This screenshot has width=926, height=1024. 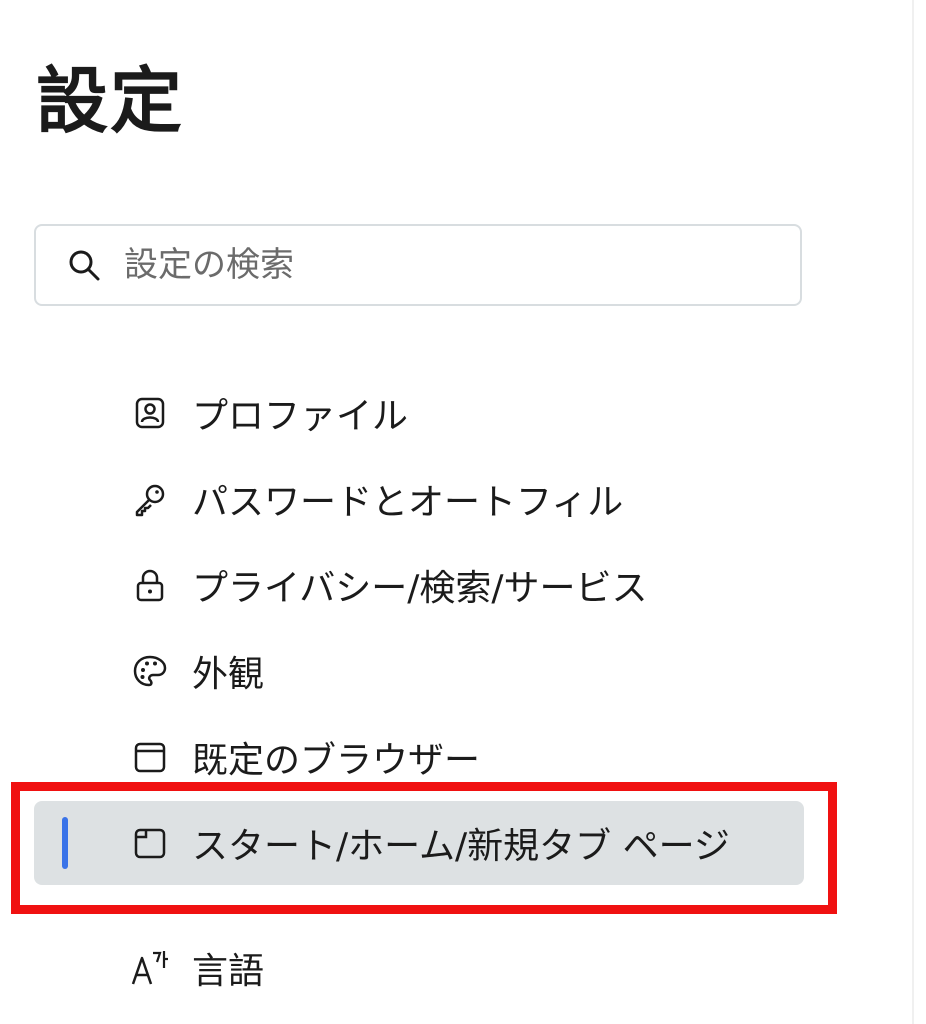 I want to click on search-input, so click(x=424, y=265).